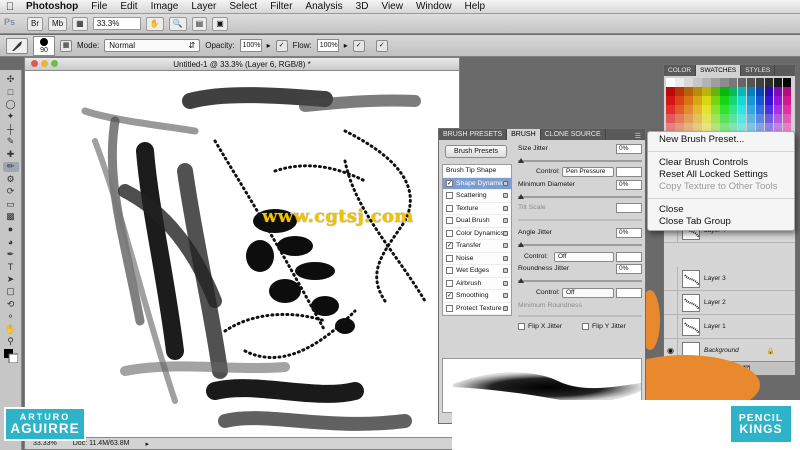 The image size is (800, 450). I want to click on menu-reset-locked-settings: Reset All Locked Settings, so click(721, 175).